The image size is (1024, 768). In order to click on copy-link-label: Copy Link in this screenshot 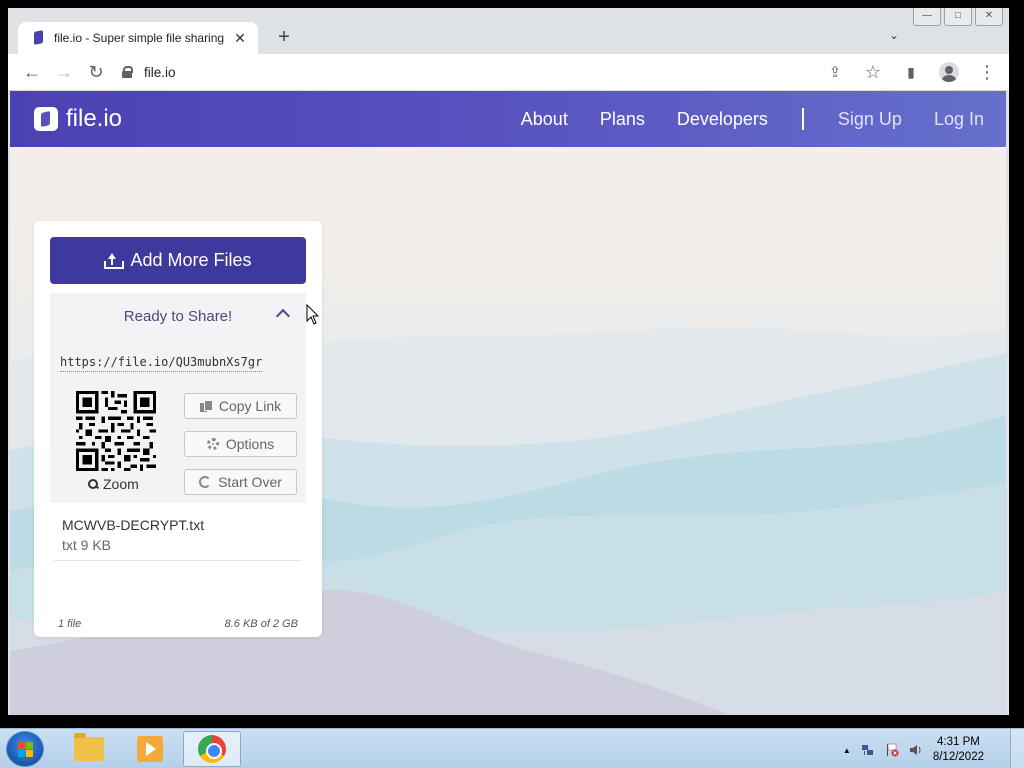, I will do `click(250, 406)`.